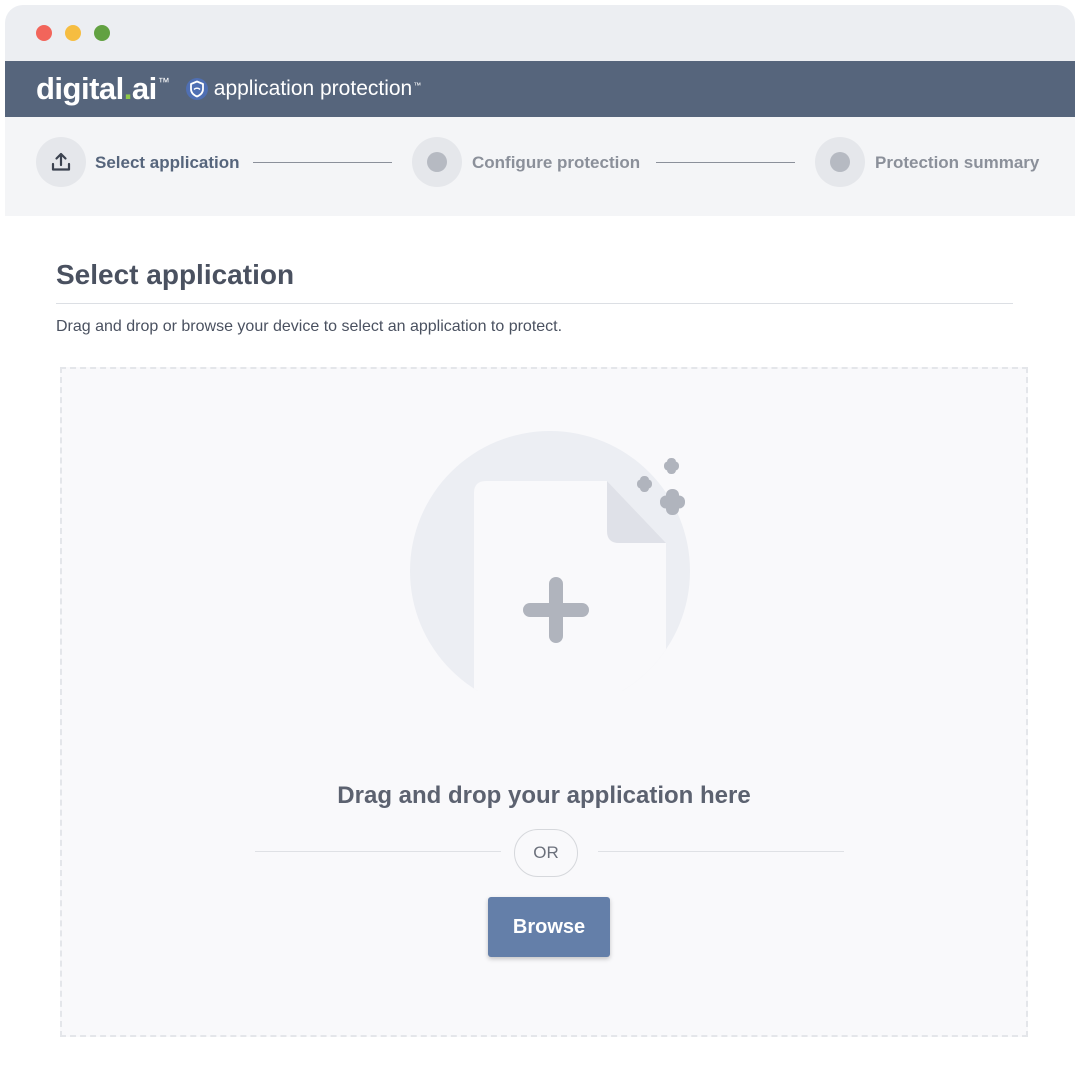 The height and width of the screenshot is (1080, 1080). What do you see at coordinates (73, 33) in the screenshot?
I see `minimize-window-button` at bounding box center [73, 33].